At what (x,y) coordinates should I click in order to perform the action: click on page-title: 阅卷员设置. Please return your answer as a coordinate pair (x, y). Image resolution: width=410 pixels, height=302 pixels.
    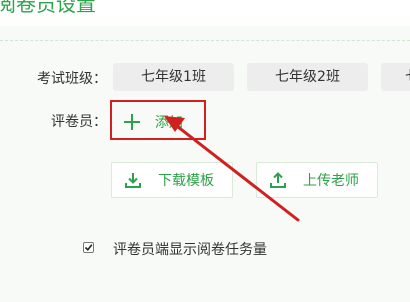
    Looking at the image, I should click on (48, 8).